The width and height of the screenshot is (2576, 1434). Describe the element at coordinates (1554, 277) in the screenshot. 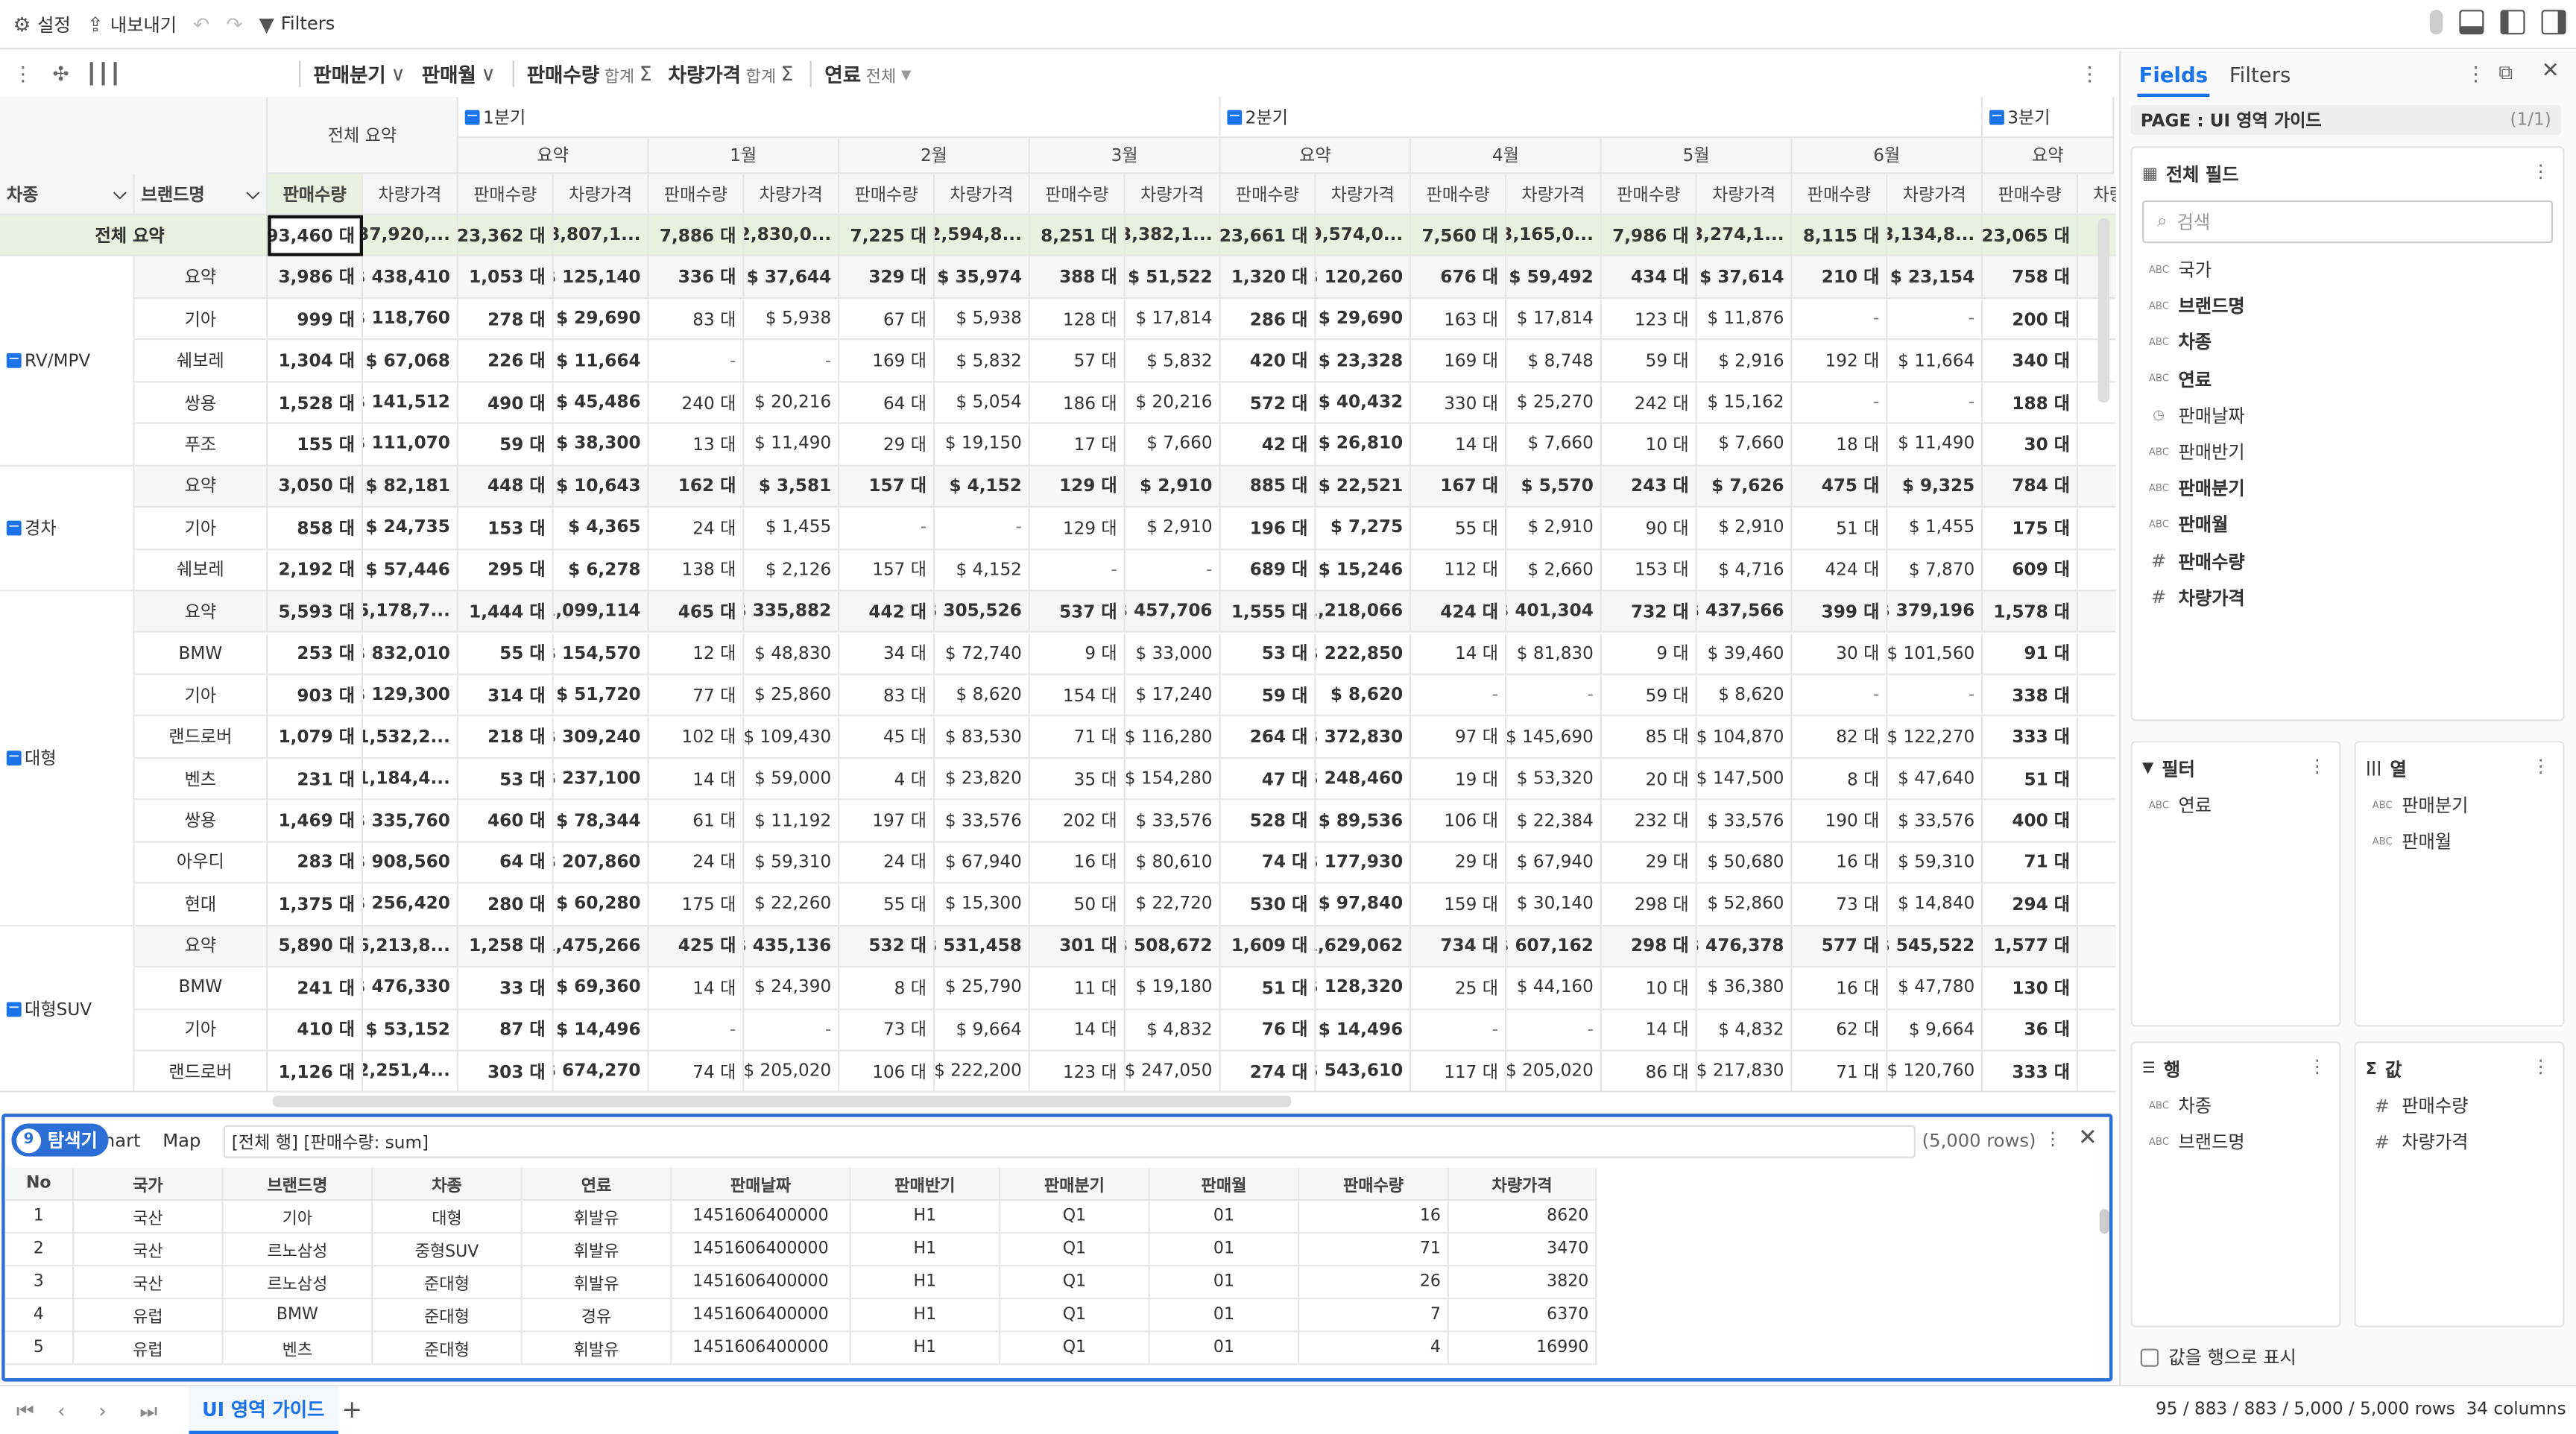

I see `table-cell: $ 59,492` at that location.